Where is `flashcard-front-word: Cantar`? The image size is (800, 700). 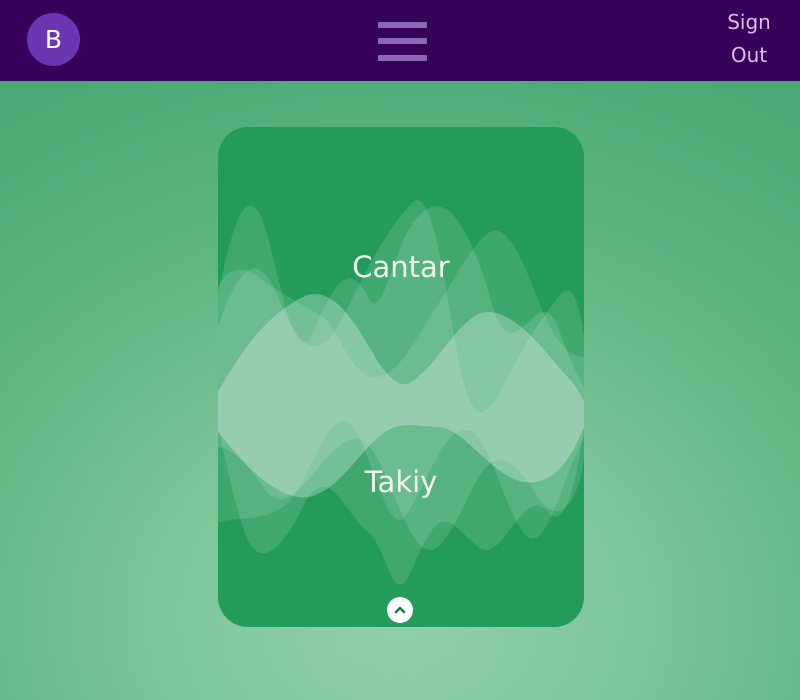 flashcard-front-word: Cantar is located at coordinates (401, 267).